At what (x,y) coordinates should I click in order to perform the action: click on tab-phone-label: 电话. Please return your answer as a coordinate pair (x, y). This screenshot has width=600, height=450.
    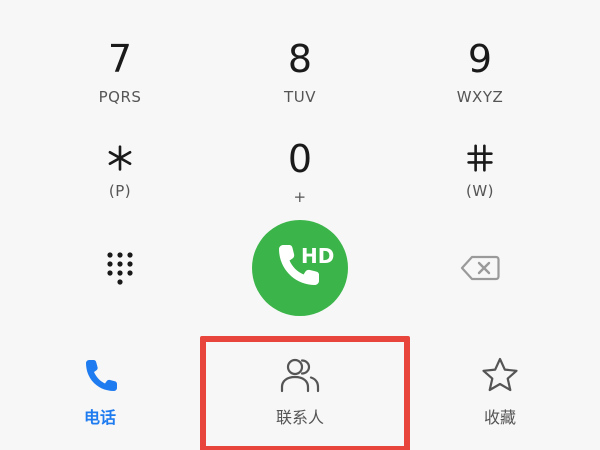
    Looking at the image, I should click on (99, 417).